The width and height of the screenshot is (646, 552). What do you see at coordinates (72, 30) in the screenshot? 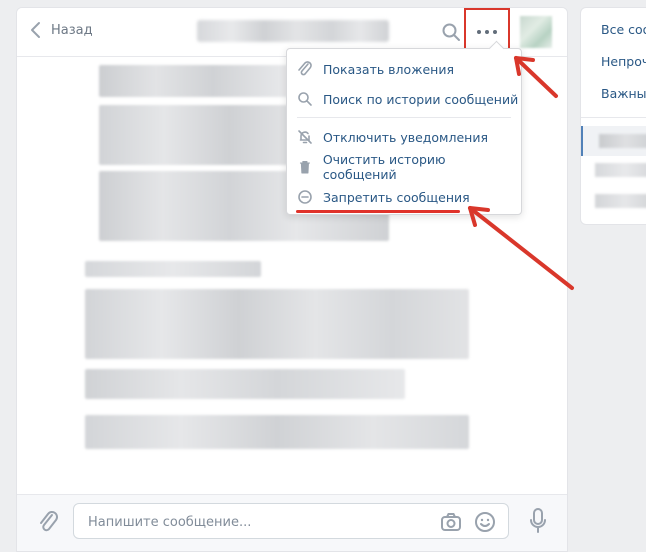
I see `back-label: Назад` at bounding box center [72, 30].